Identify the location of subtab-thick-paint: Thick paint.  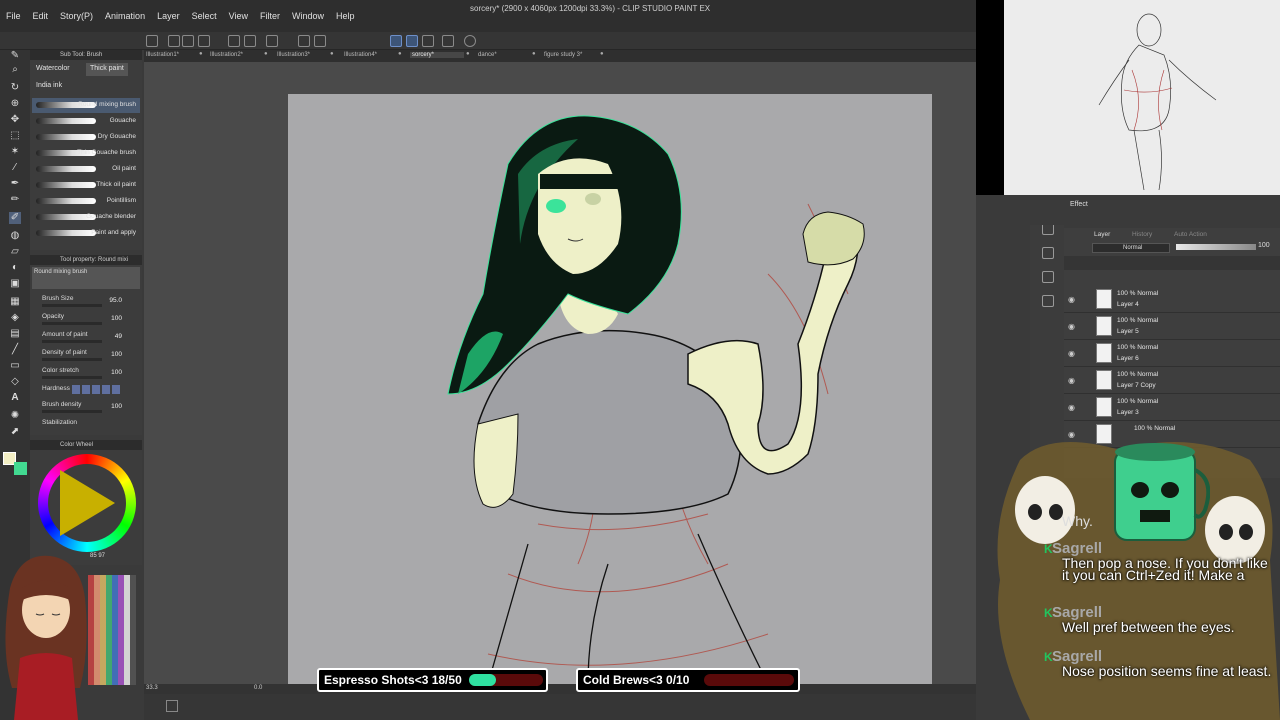
(107, 69).